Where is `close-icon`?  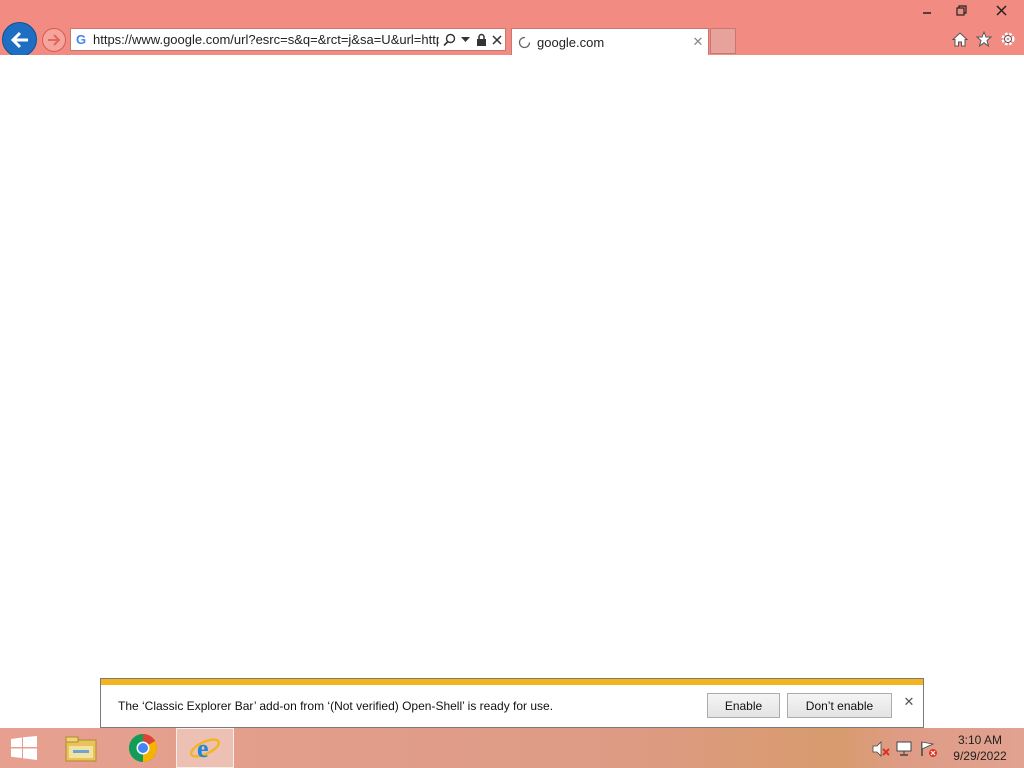 close-icon is located at coordinates (1001, 10).